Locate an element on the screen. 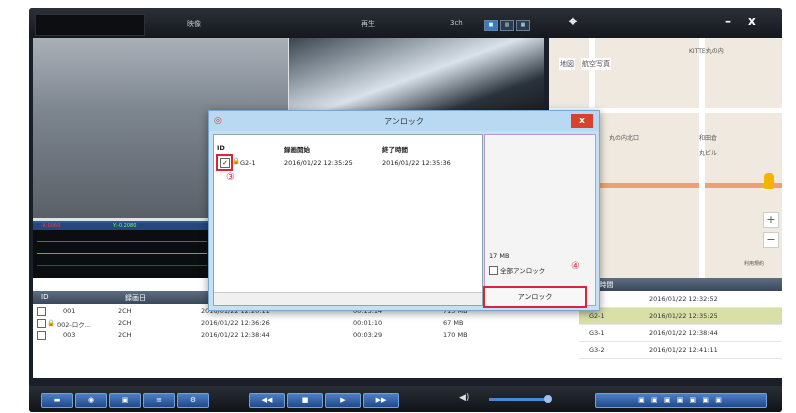 The image size is (796, 413). horizontal-scrollbar is located at coordinates (348, 298).